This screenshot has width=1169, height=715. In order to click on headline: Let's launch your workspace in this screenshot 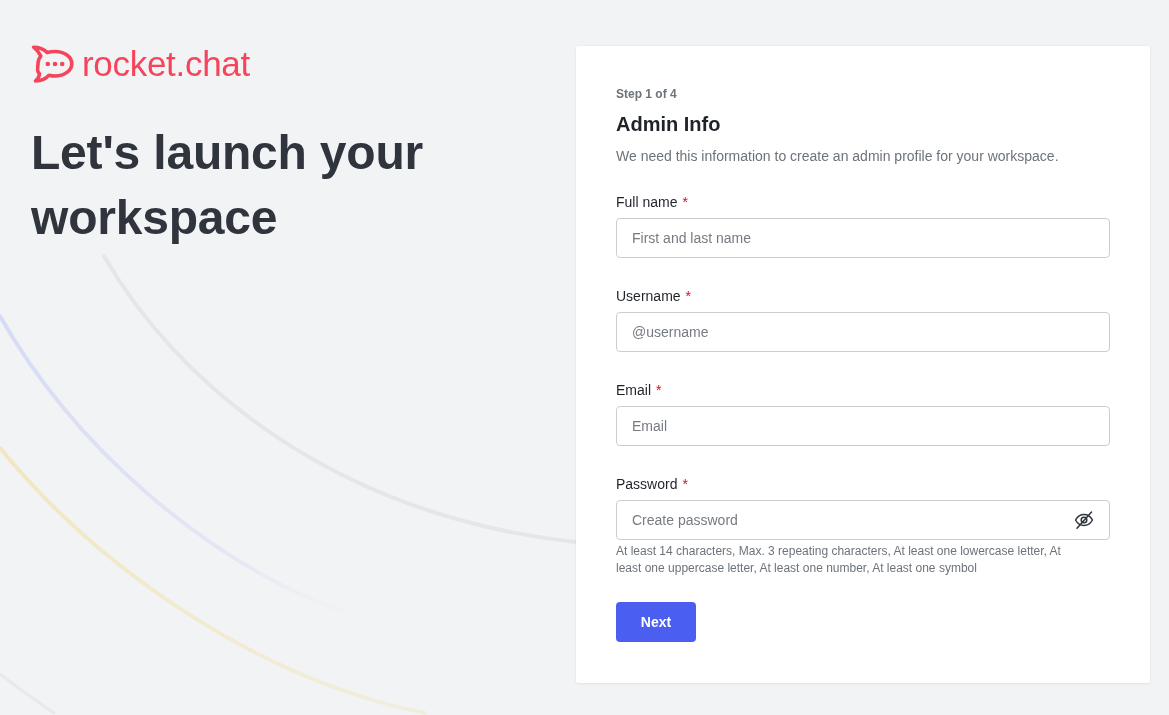, I will do `click(228, 185)`.